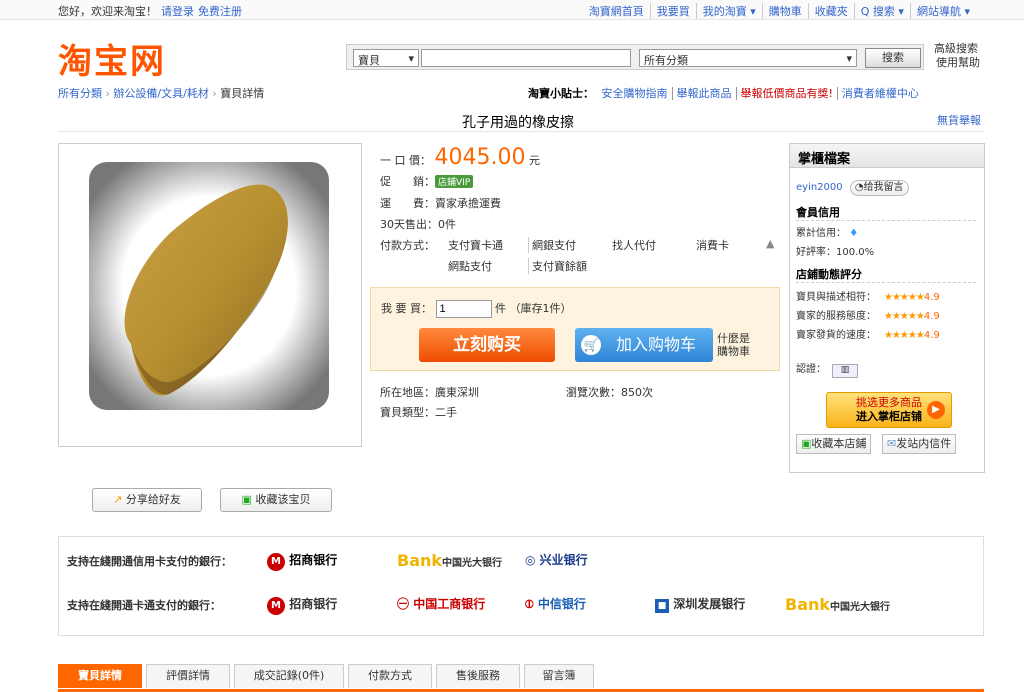 The height and width of the screenshot is (692, 1024). Describe the element at coordinates (957, 49) in the screenshot. I see `advanced-search-link: 高級搜索` at that location.